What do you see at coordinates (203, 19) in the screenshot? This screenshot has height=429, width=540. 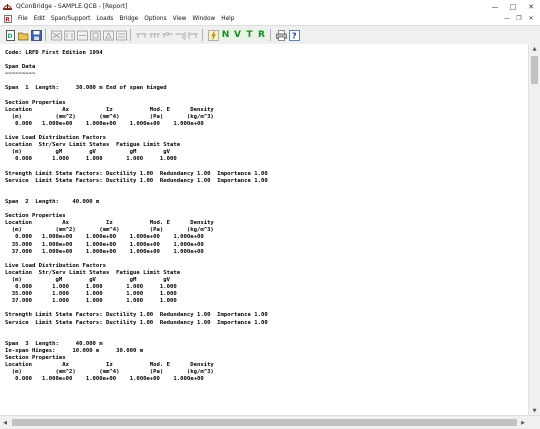 I see `menu-window: Window` at bounding box center [203, 19].